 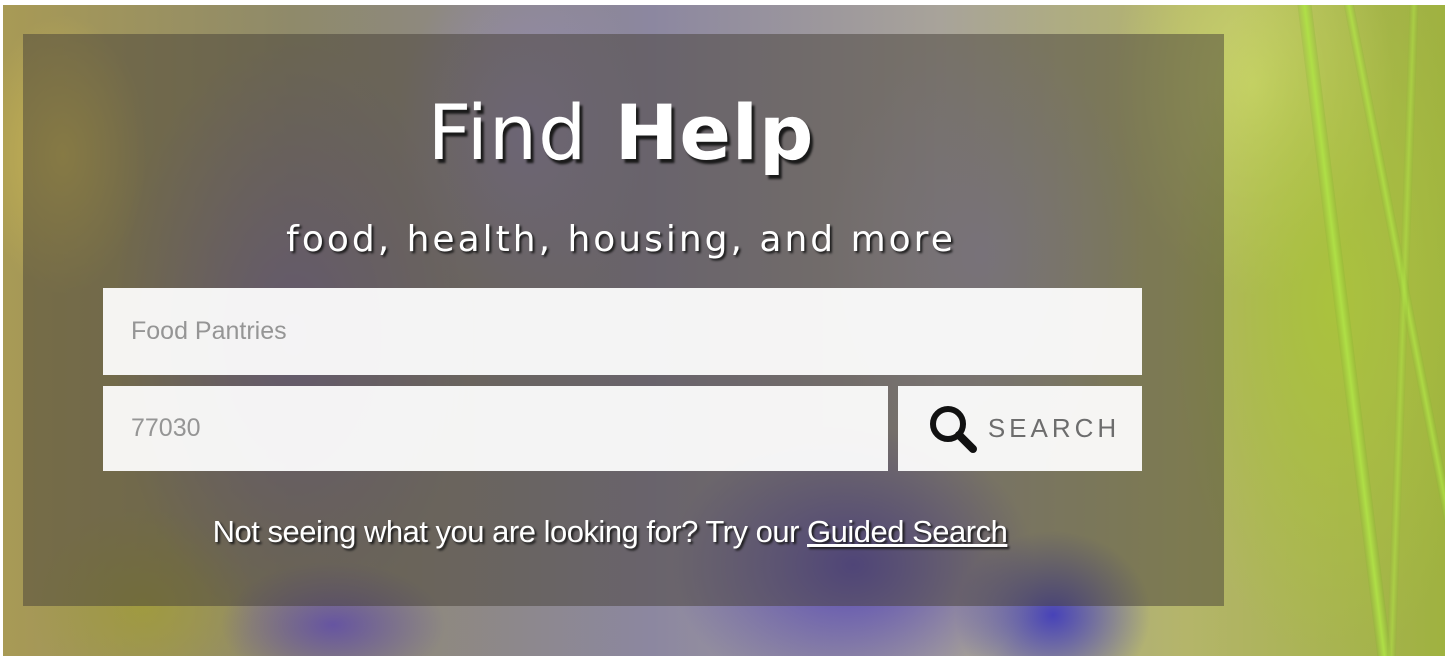 I want to click on search-icon, so click(x=953, y=429).